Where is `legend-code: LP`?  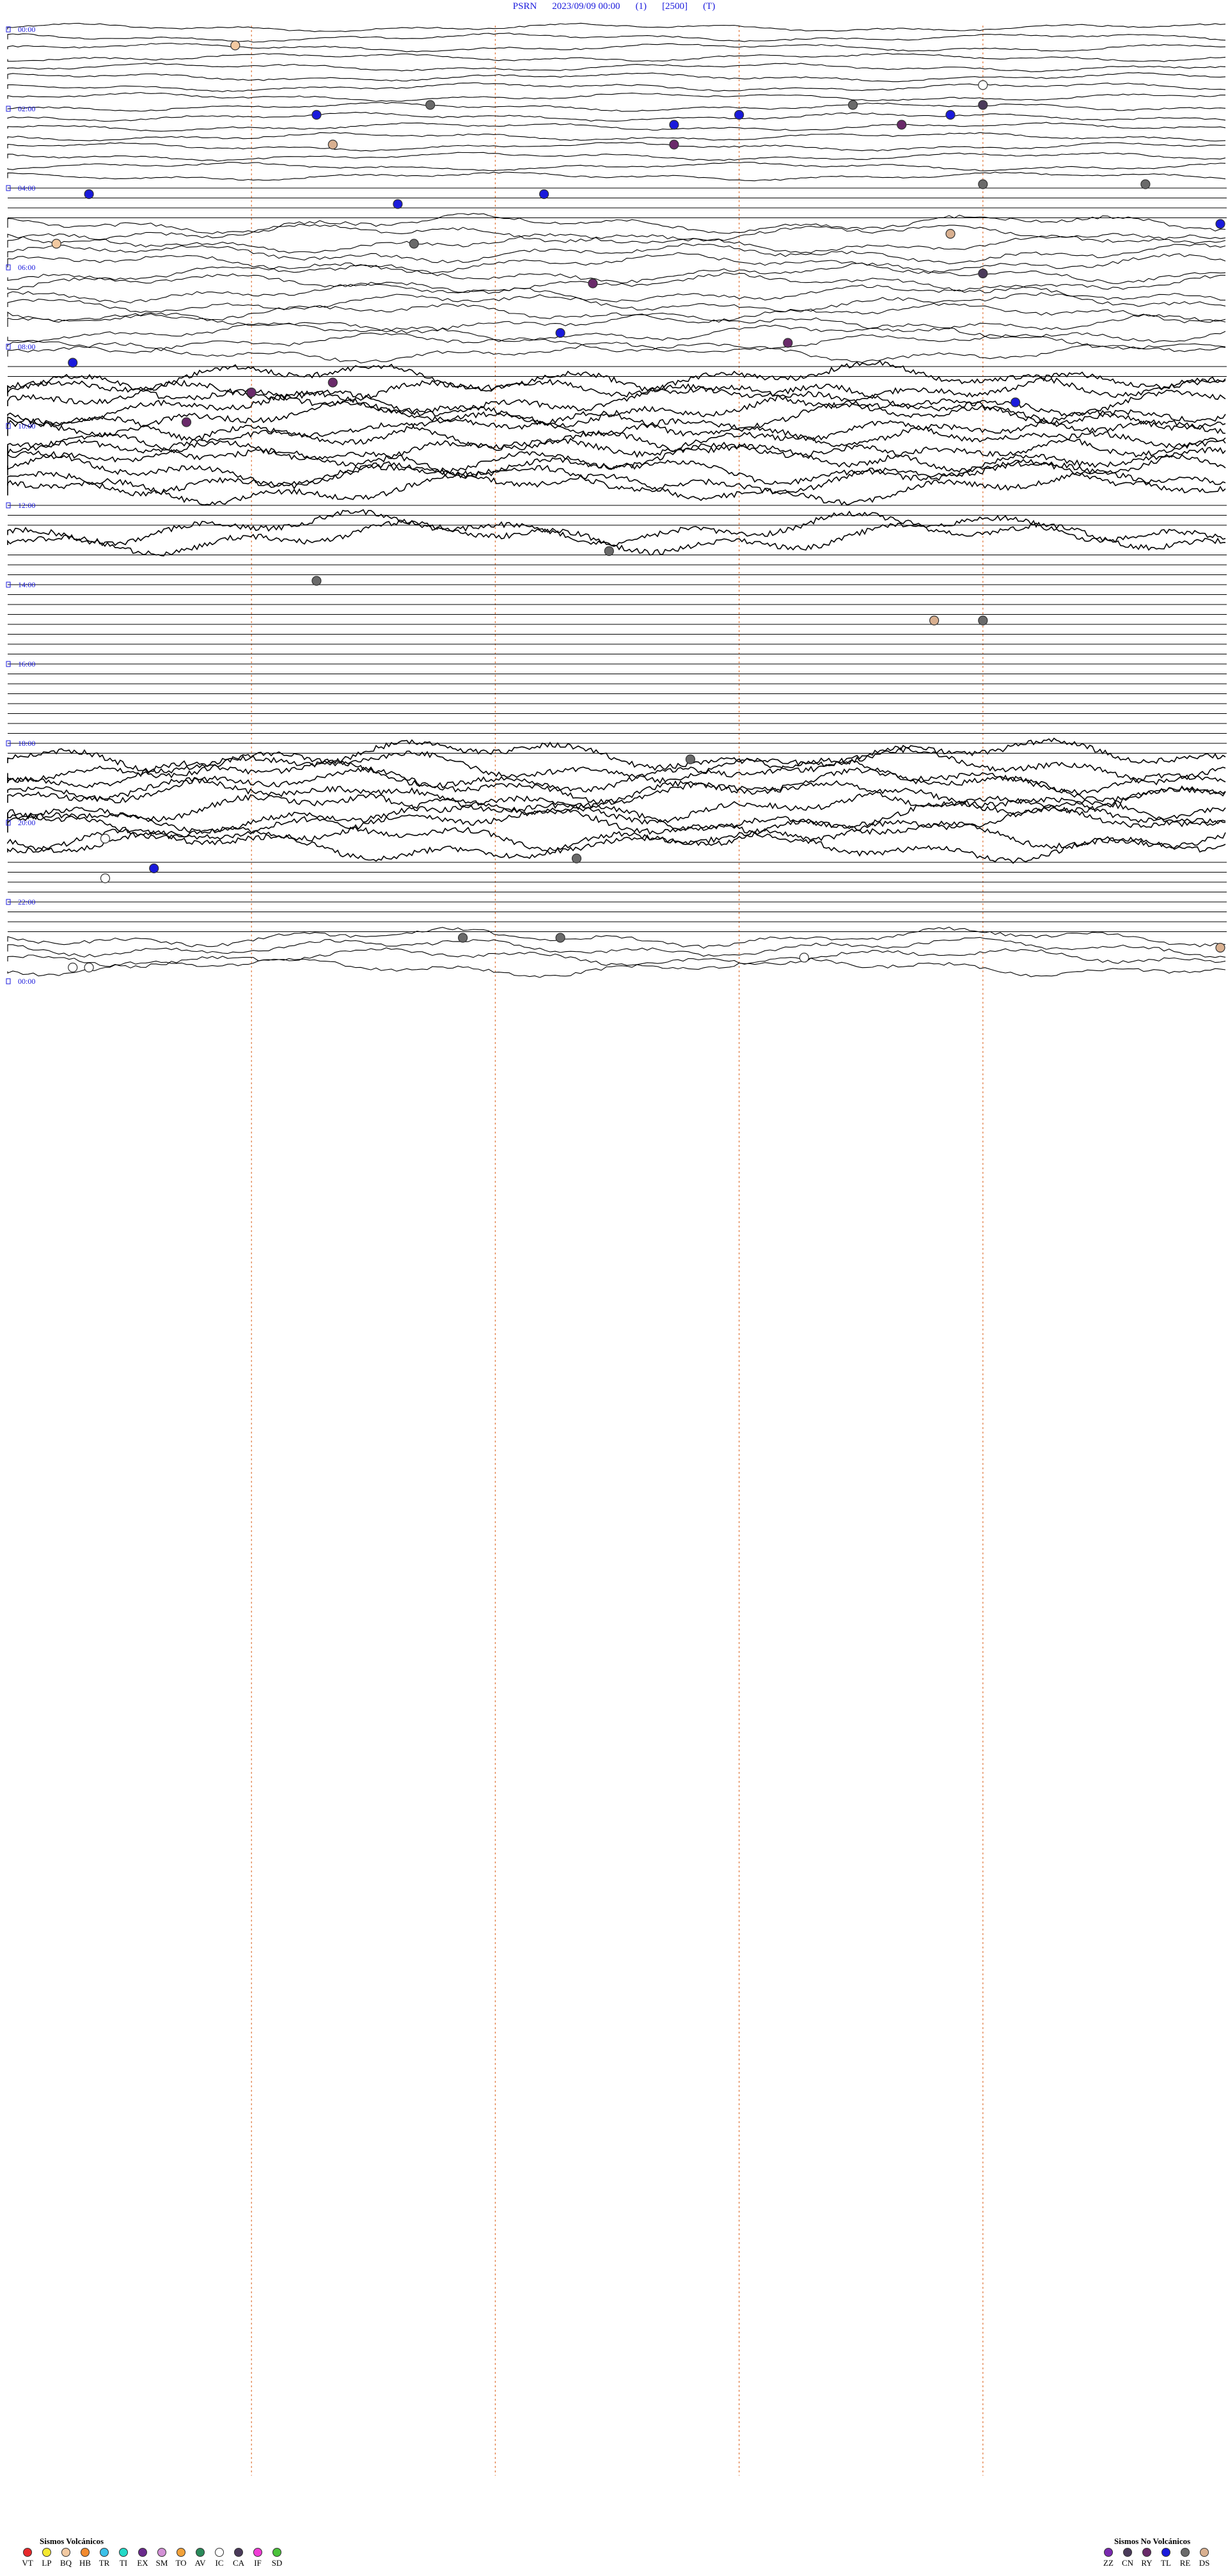
legend-code: LP is located at coordinates (47, 2563).